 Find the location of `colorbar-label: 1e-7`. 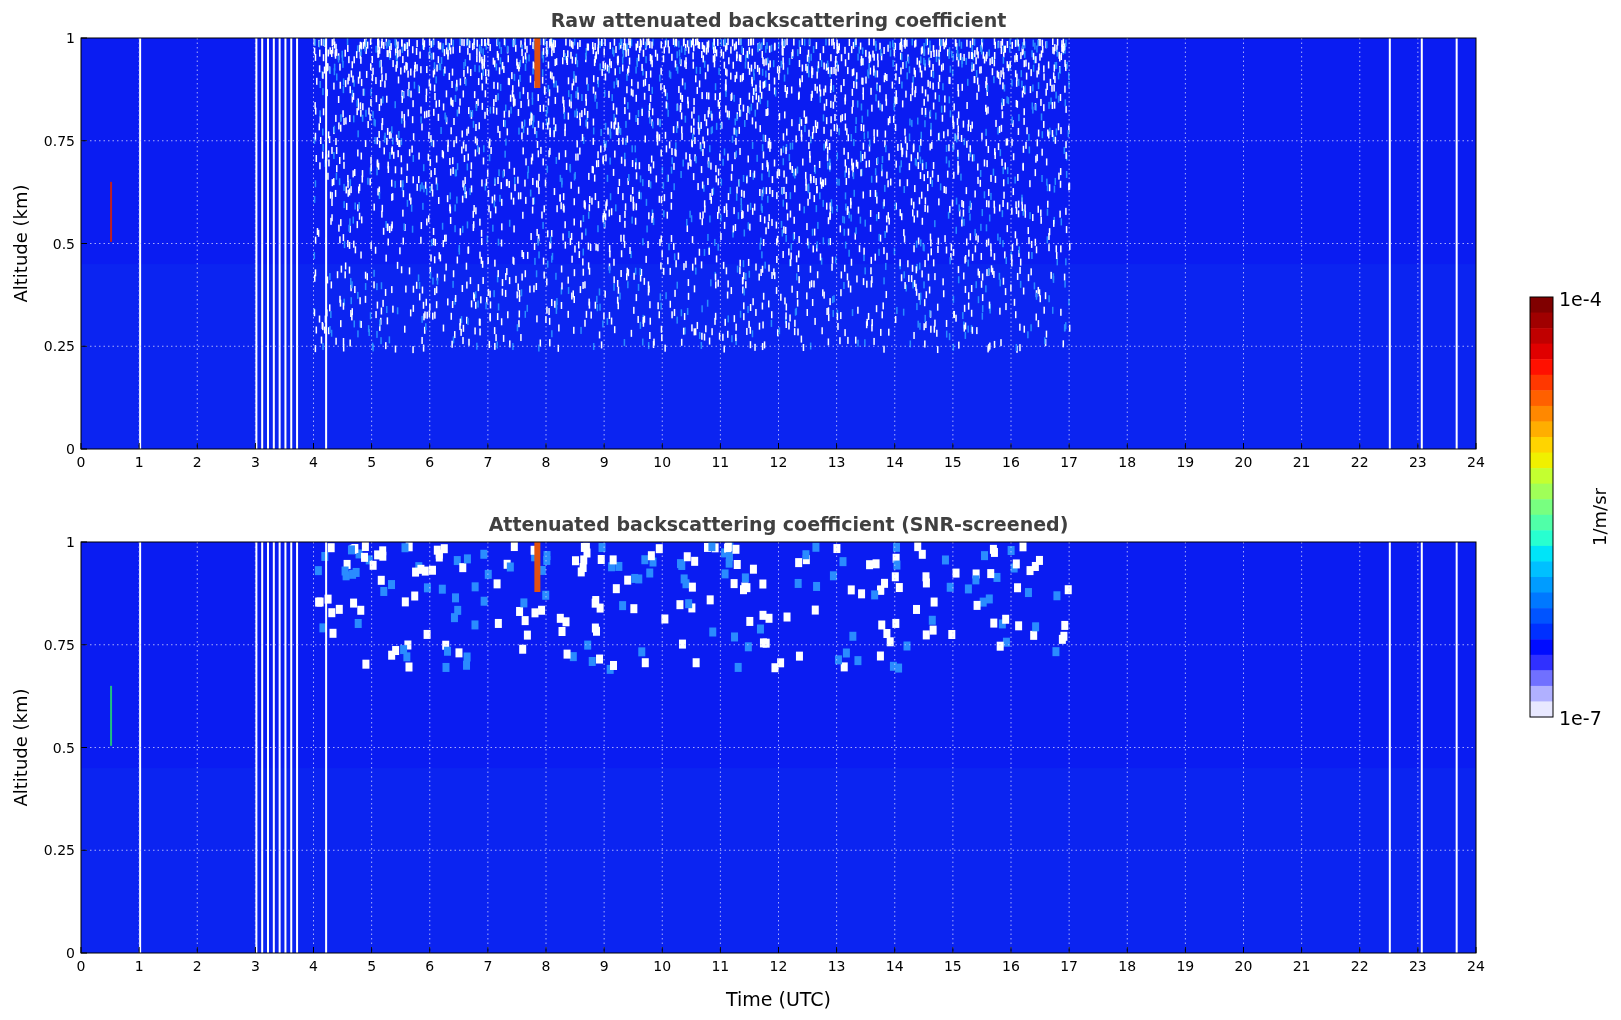

colorbar-label: 1e-7 is located at coordinates (1580, 718).